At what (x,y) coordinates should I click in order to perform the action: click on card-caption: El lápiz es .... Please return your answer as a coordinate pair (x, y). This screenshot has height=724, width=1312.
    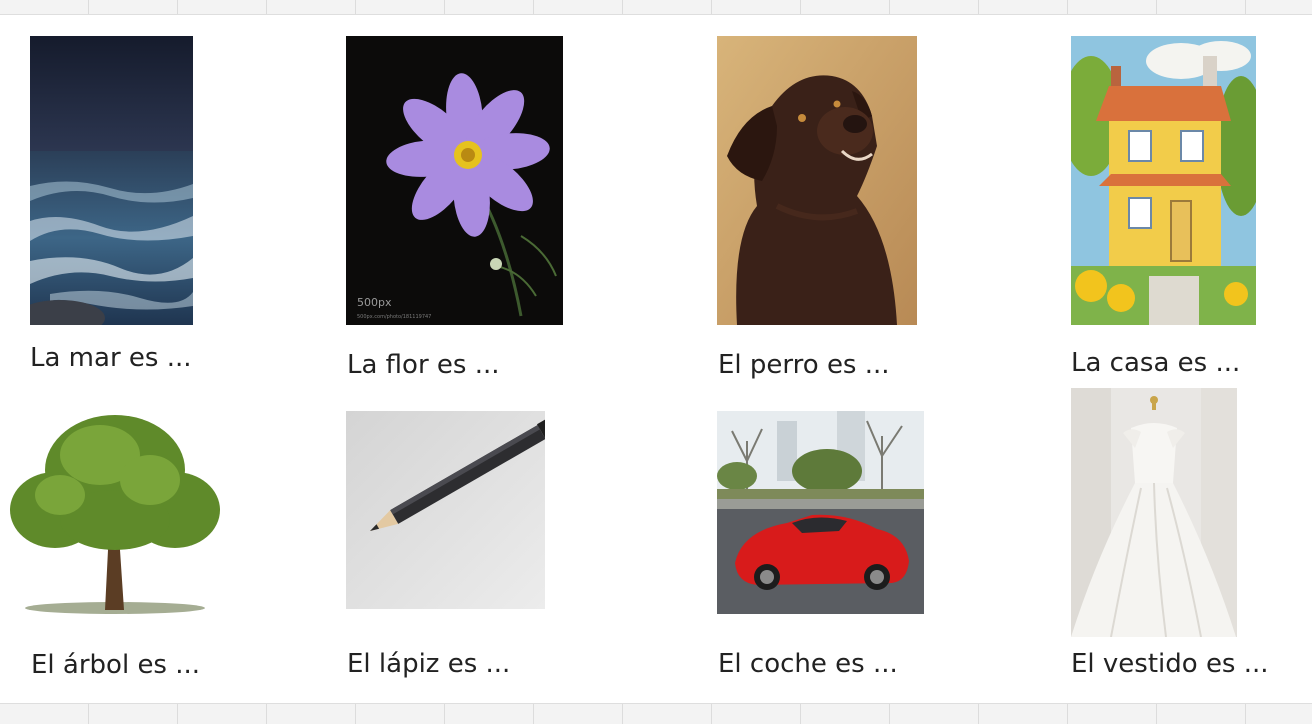
    Looking at the image, I should click on (429, 664).